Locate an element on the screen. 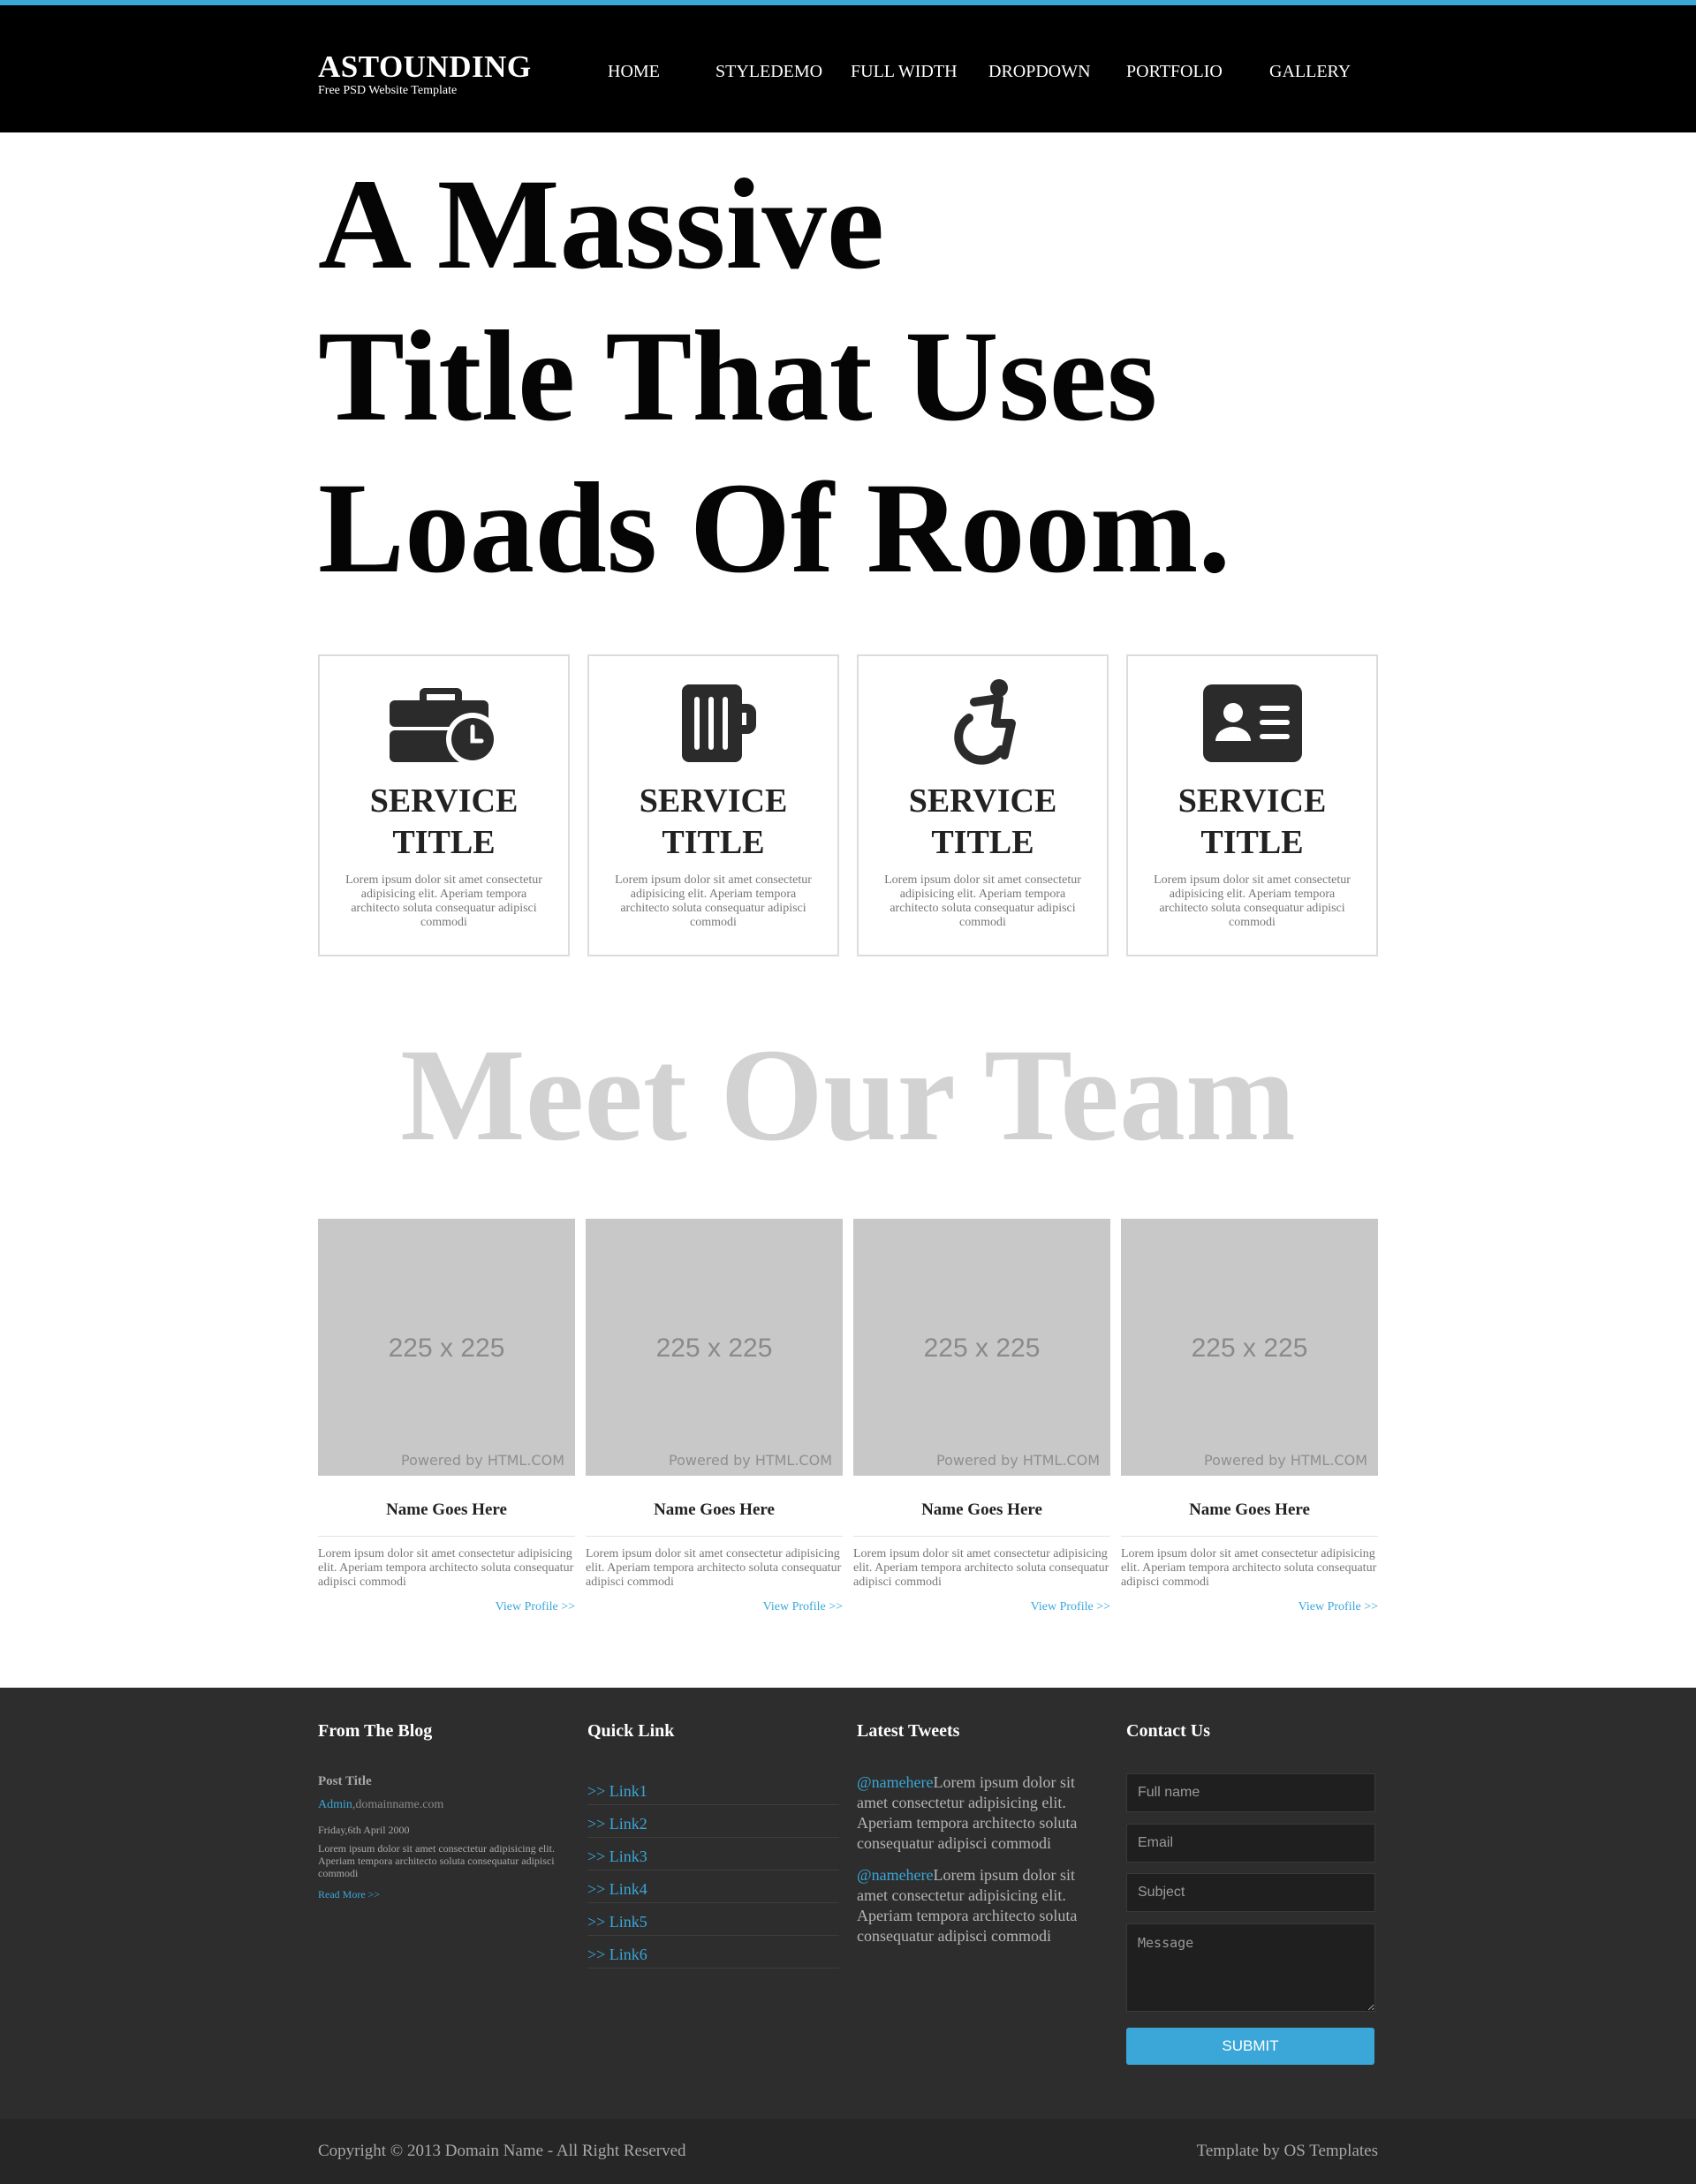 The height and width of the screenshot is (2184, 1696). id-card-icon is located at coordinates (1252, 721).